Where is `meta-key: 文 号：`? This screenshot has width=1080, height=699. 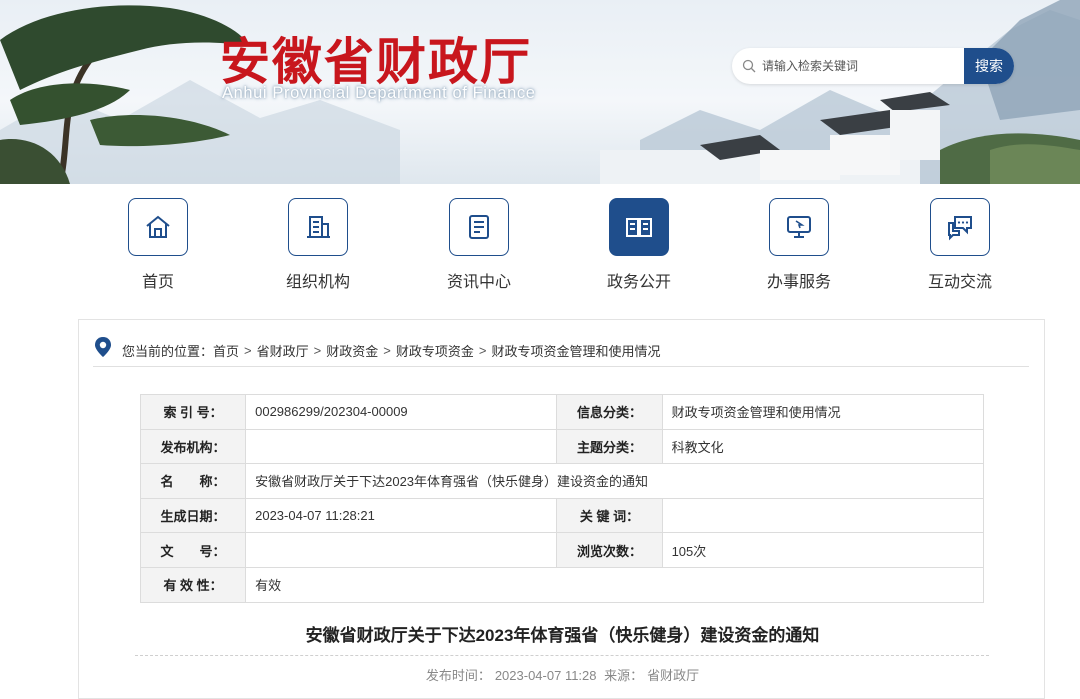 meta-key: 文 号： is located at coordinates (193, 550).